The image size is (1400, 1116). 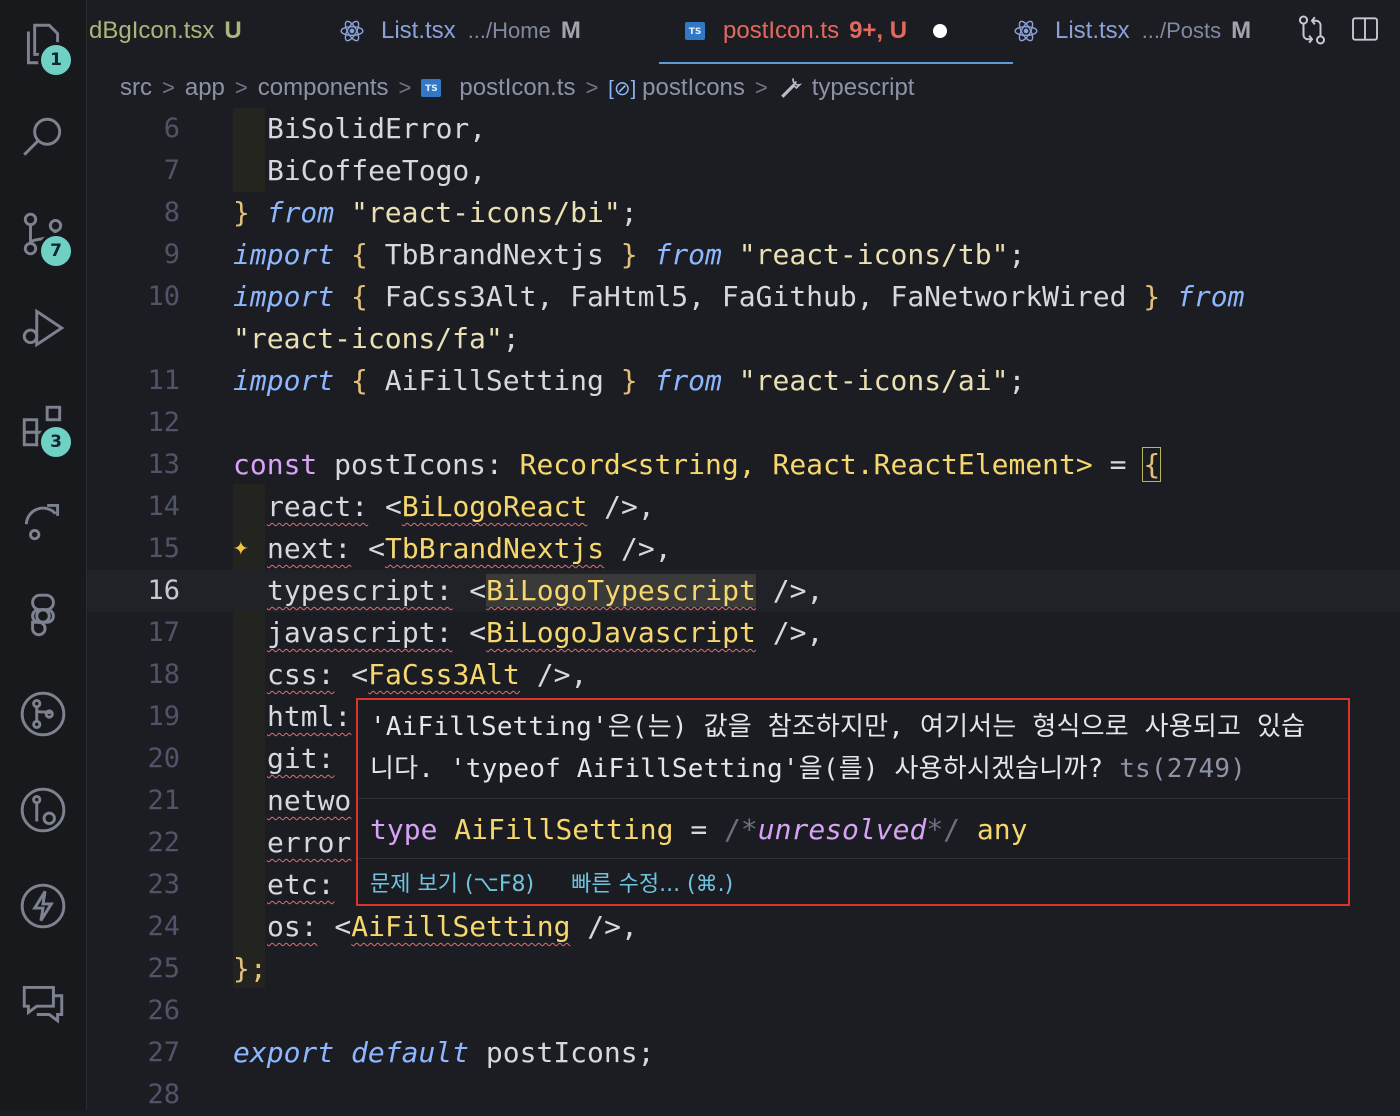 I want to click on lightning-icon, so click(x=43, y=906).